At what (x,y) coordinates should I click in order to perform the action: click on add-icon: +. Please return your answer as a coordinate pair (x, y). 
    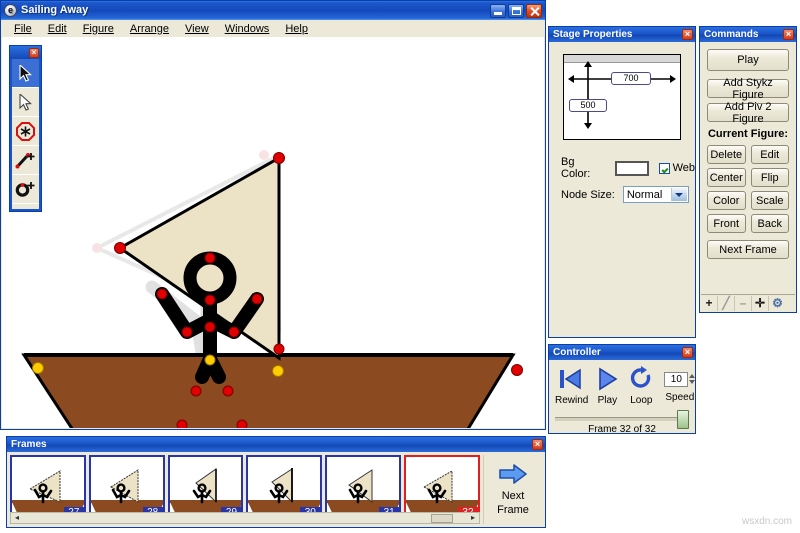
    Looking at the image, I should click on (709, 303).